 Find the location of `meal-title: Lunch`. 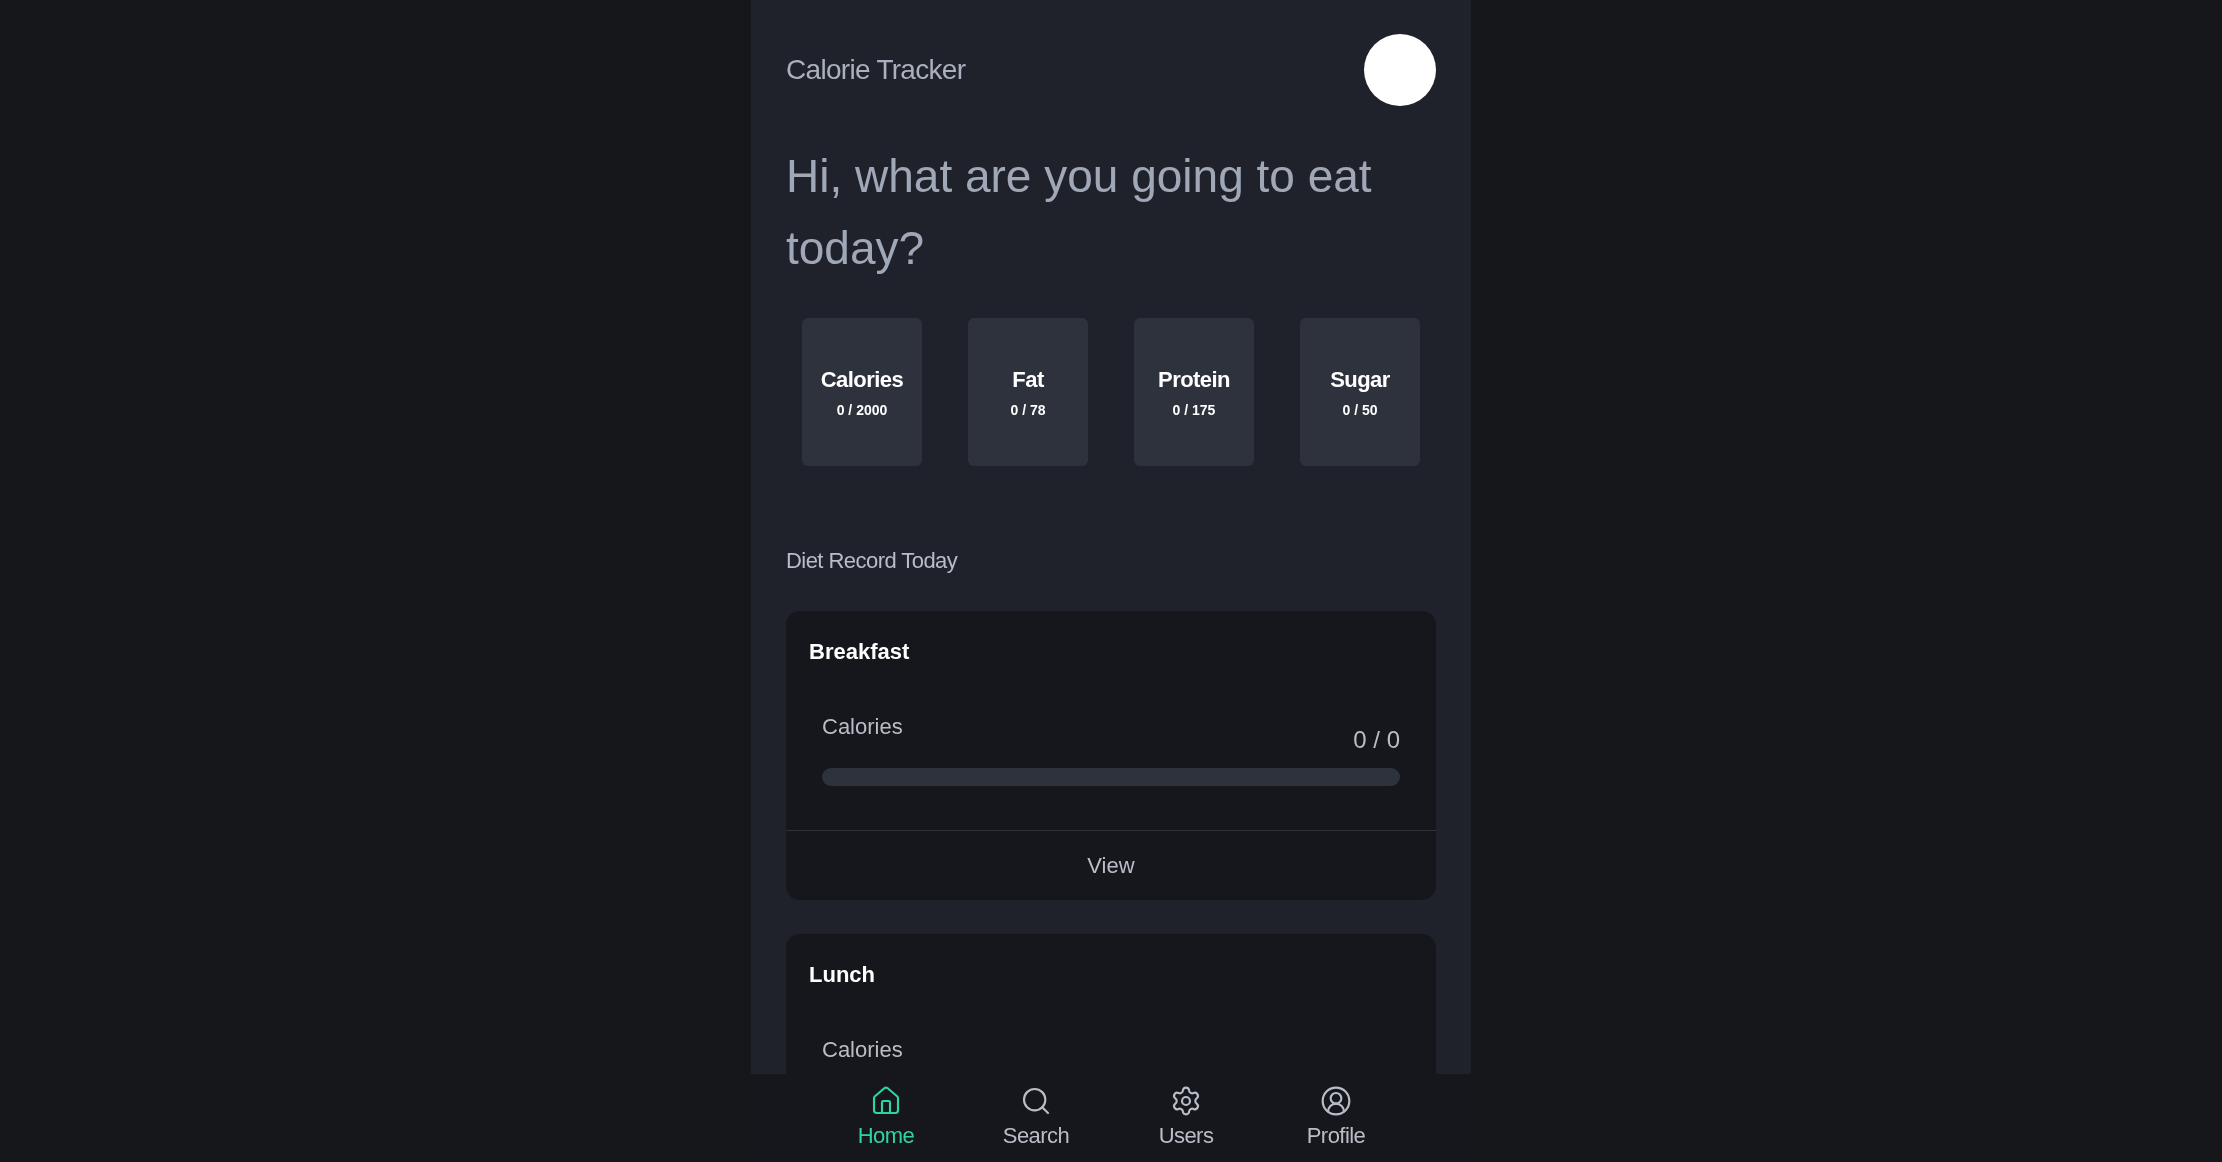

meal-title: Lunch is located at coordinates (842, 974).